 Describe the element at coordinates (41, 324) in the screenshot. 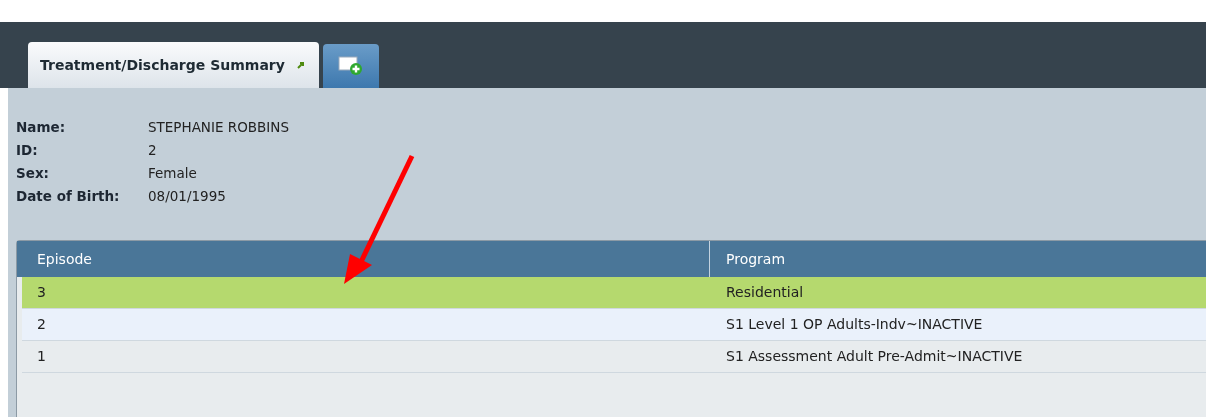

I see `table-cell-text: 2` at that location.